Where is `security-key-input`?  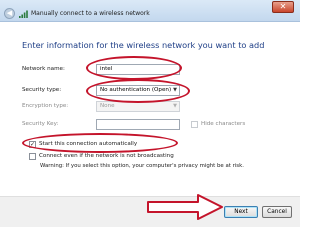
security-key-input is located at coordinates (138, 124).